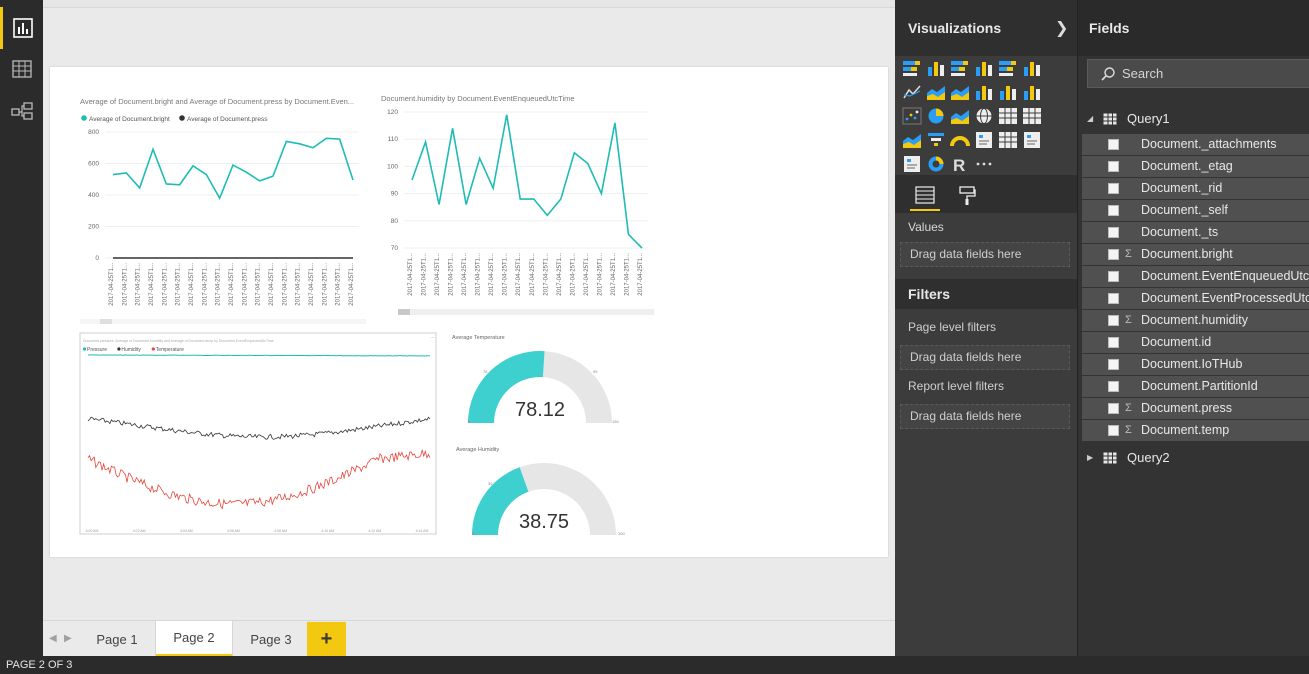 The image size is (1309, 674). Describe the element at coordinates (535, 379) in the screenshot. I see `gauge-average-temperature: Average Temperature 78.12 0 150 78 95` at that location.